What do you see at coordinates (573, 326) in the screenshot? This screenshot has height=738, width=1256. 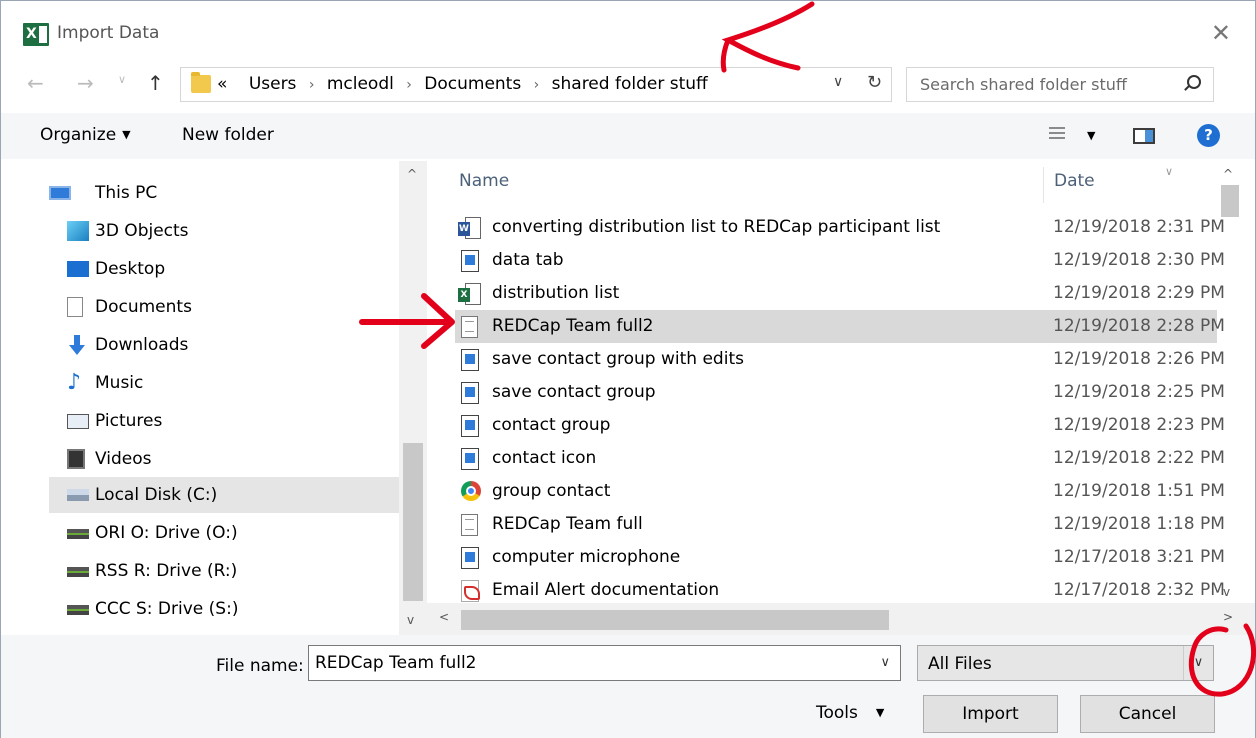 I see `file-name: REDCap Team full2` at bounding box center [573, 326].